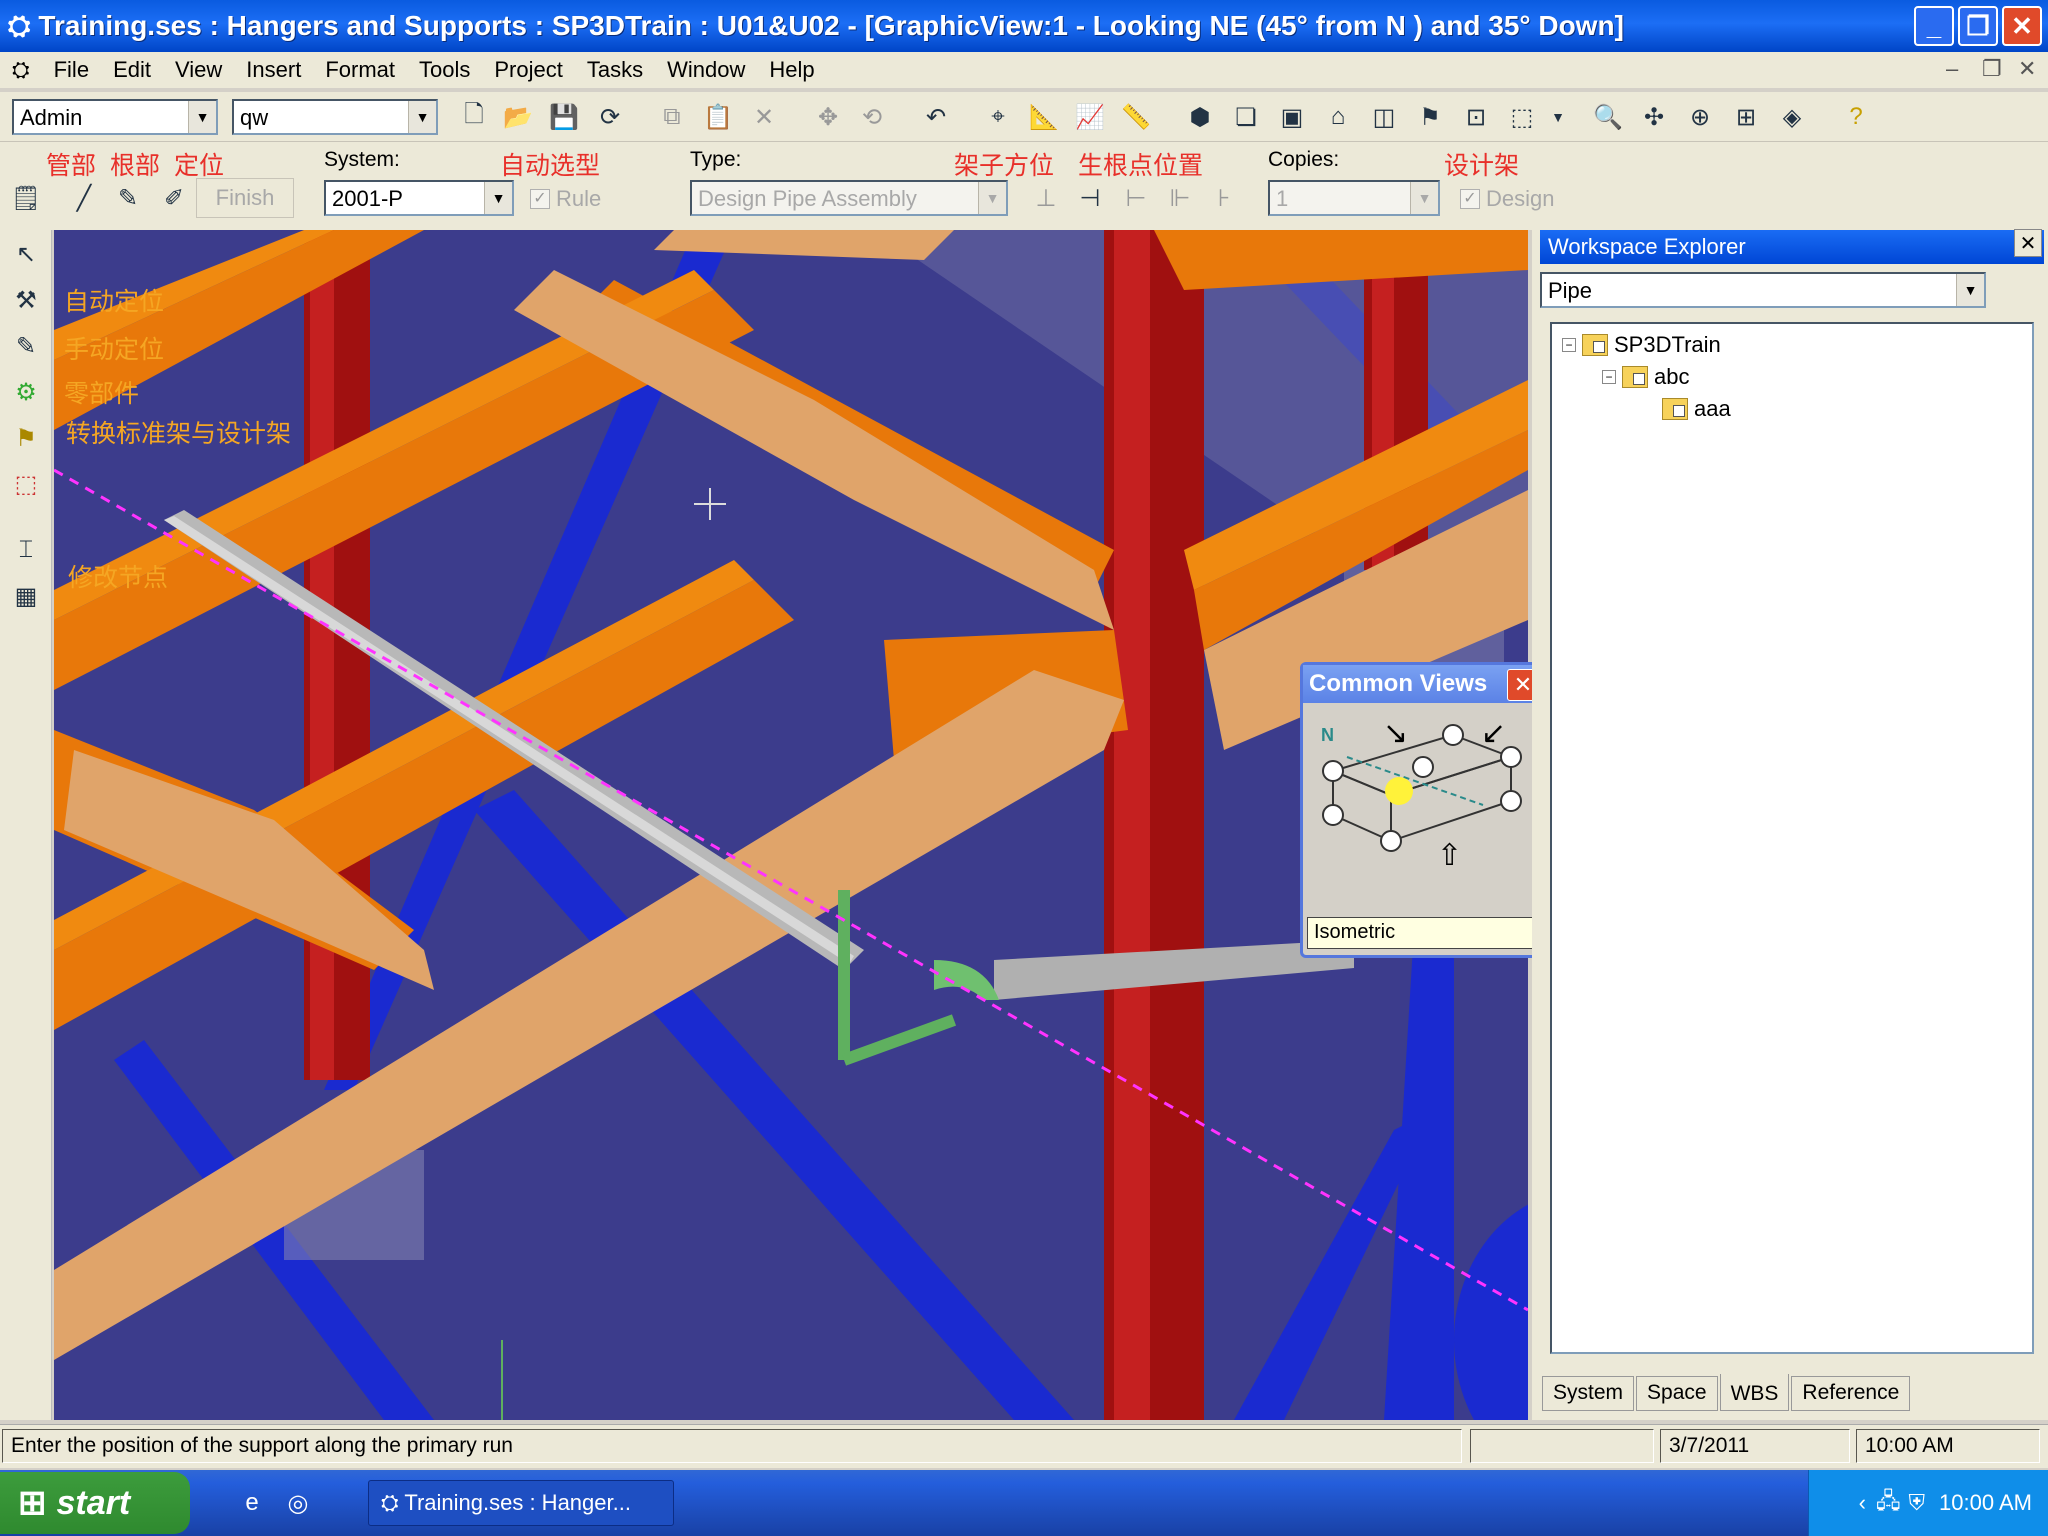  What do you see at coordinates (1044, 117) in the screenshot?
I see `measure-icon: 📐` at bounding box center [1044, 117].